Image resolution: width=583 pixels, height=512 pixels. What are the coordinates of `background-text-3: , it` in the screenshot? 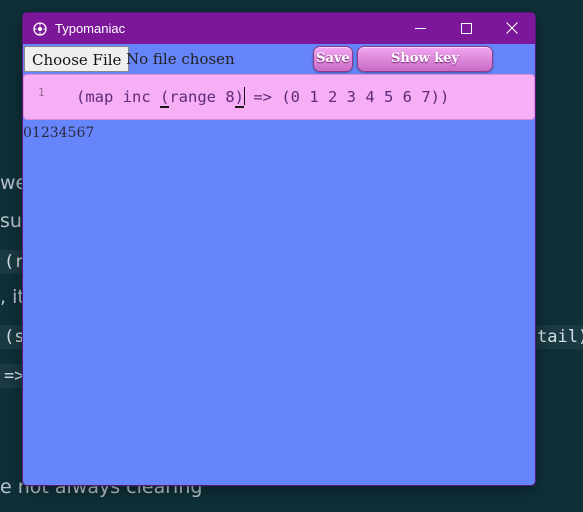 It's located at (12, 297).